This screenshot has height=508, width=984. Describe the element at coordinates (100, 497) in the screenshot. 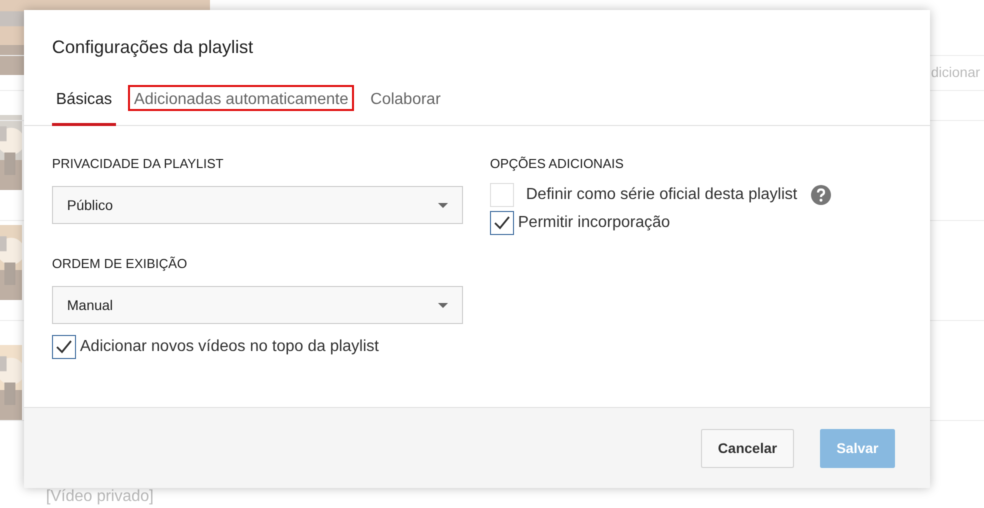

I see `background-text: [Vídeo privado]` at that location.